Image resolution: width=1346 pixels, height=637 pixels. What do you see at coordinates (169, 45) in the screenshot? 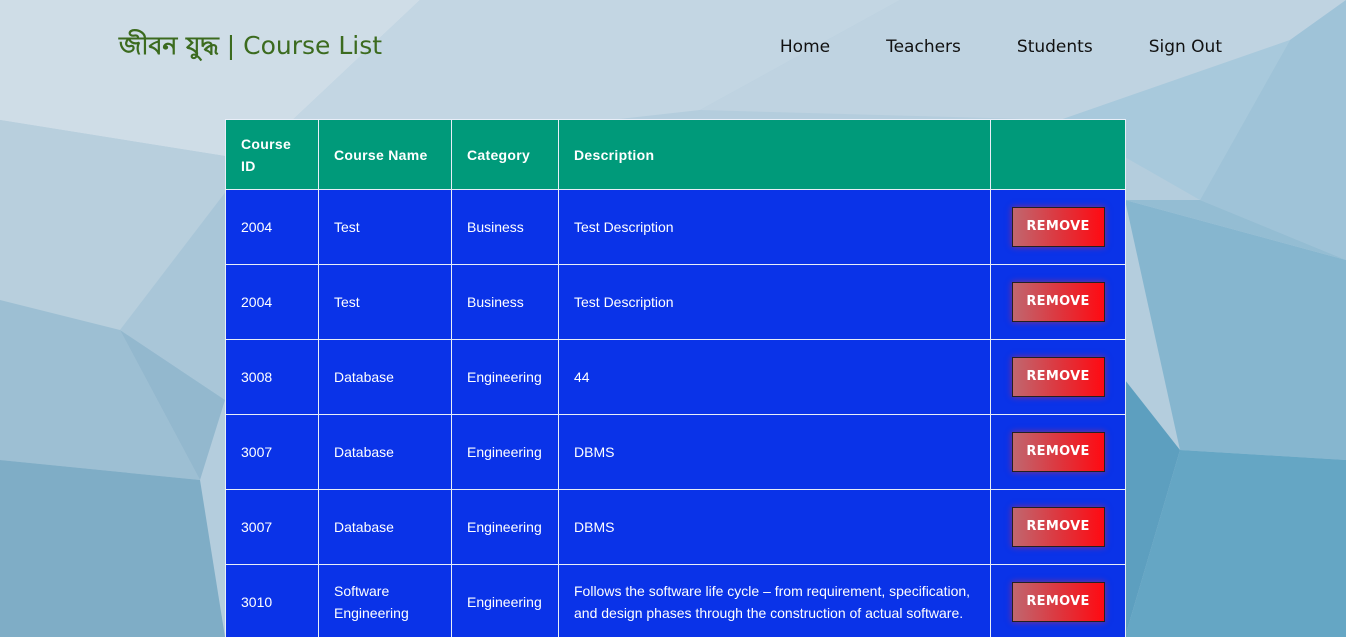
I see `brand-bengali-text: জীবন যুদ্ধ` at bounding box center [169, 45].